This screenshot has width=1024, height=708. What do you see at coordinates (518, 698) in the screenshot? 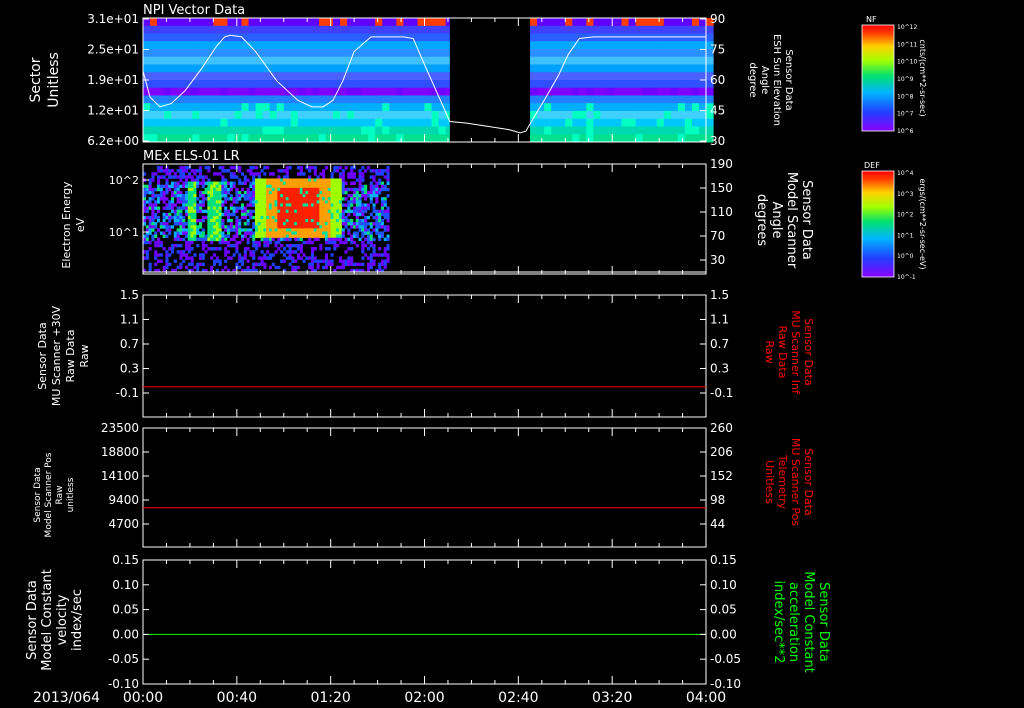
I see `time-tick-label: 02:40` at bounding box center [518, 698].